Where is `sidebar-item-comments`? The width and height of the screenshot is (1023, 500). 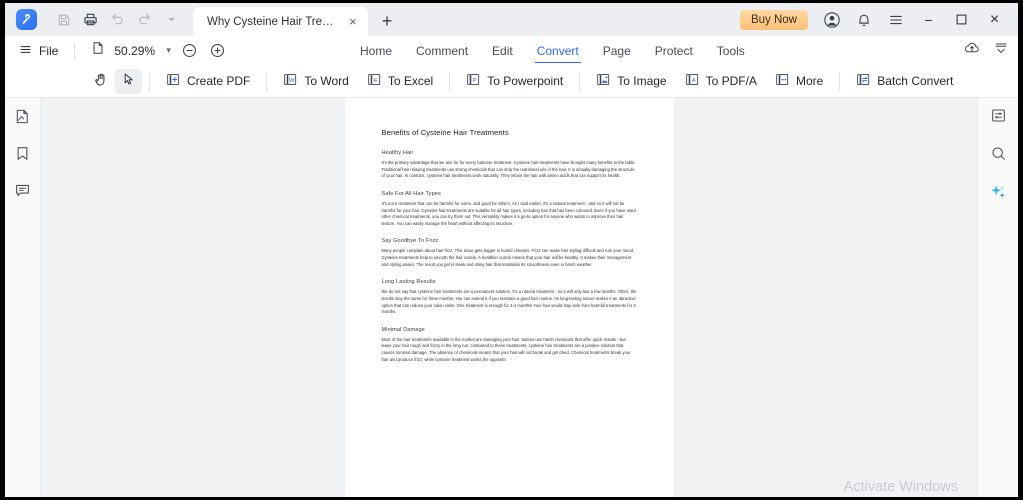
sidebar-item-comments is located at coordinates (23, 193).